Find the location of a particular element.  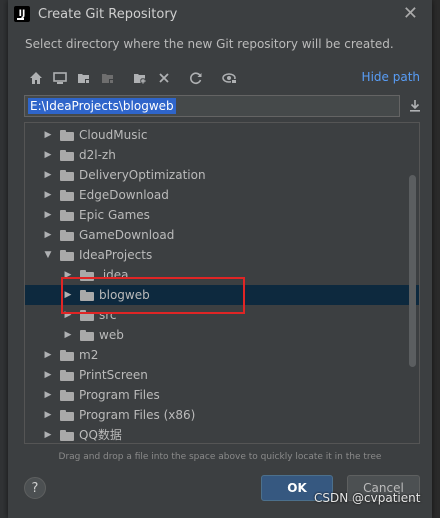

tree-row-label: m2 is located at coordinates (89, 355).